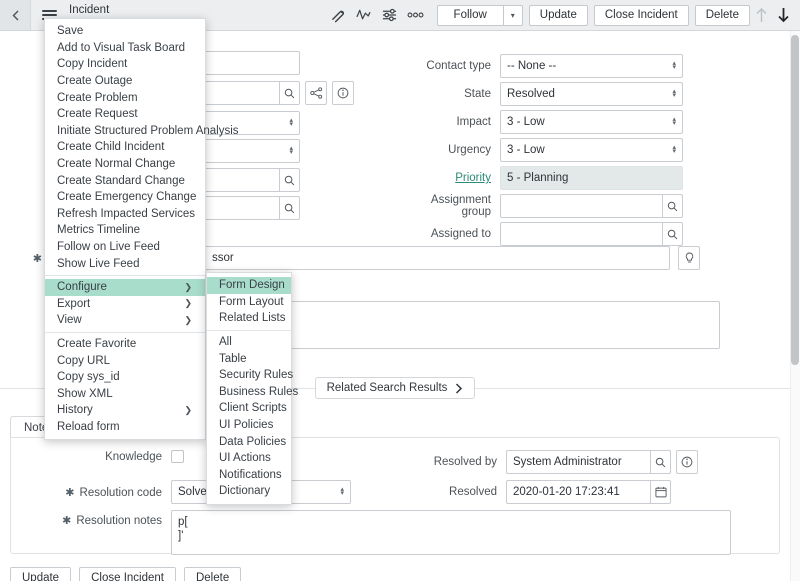 This screenshot has width=800, height=581. What do you see at coordinates (364, 15) in the screenshot?
I see `activity-icon` at bounding box center [364, 15].